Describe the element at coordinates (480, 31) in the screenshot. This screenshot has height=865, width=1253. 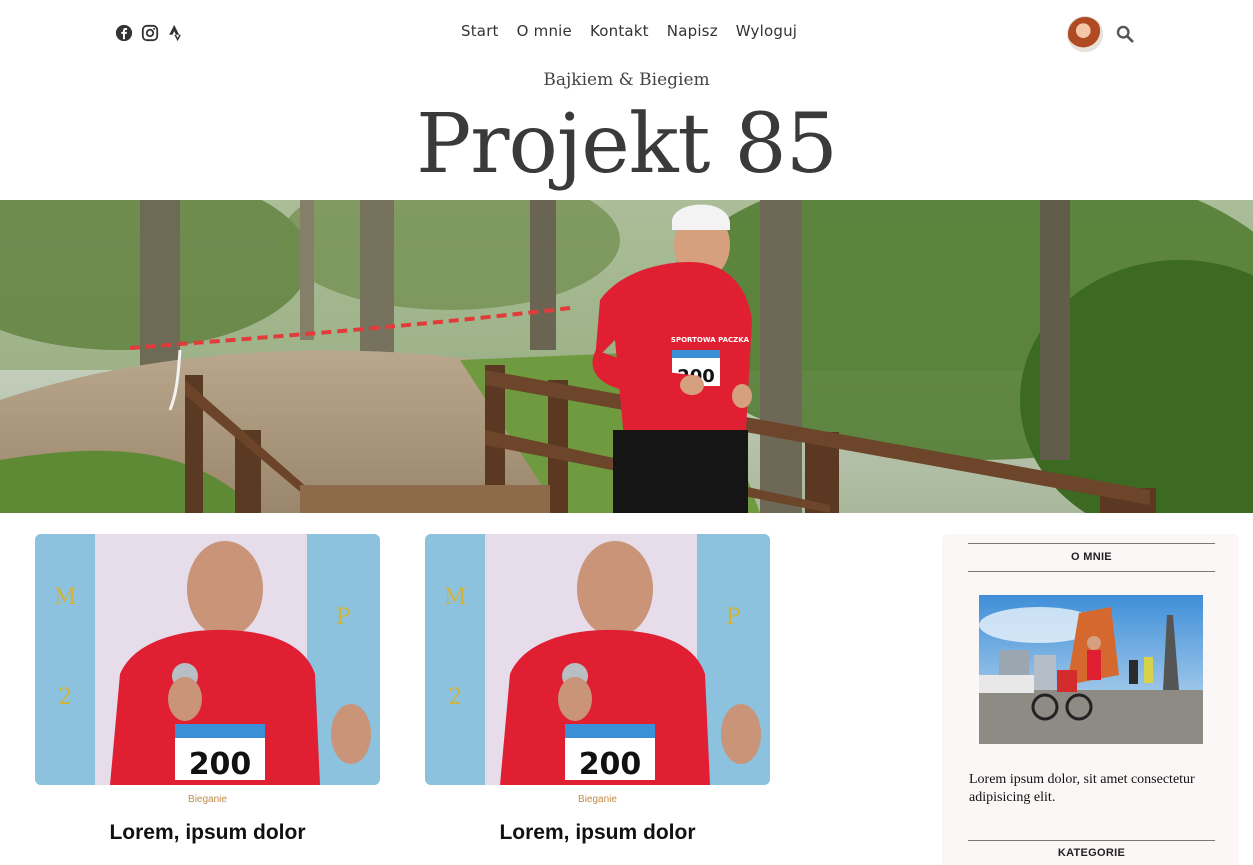
I see `nav-start: Start` at that location.